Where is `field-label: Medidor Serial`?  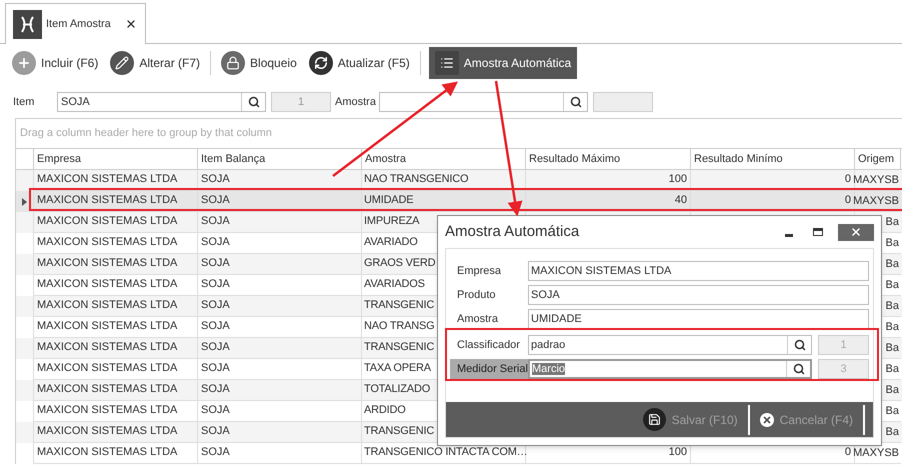 field-label: Medidor Serial is located at coordinates (489, 369).